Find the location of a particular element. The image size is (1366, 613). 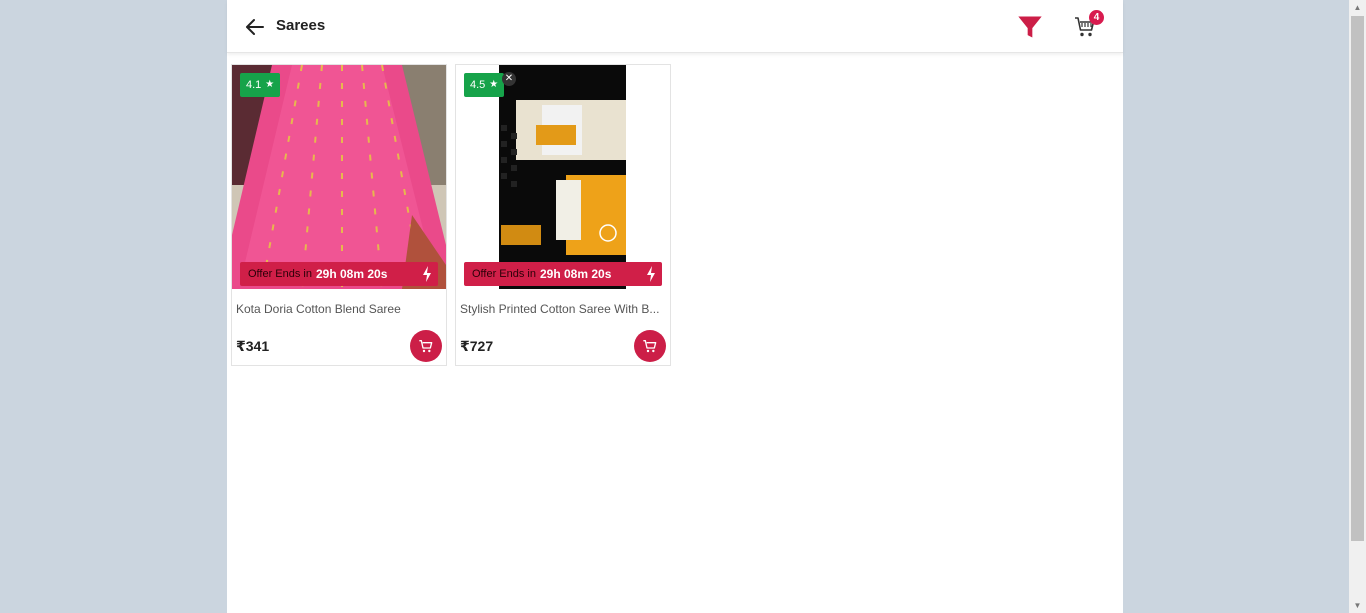

rating-badge: 4.5 ★ is located at coordinates (484, 85).